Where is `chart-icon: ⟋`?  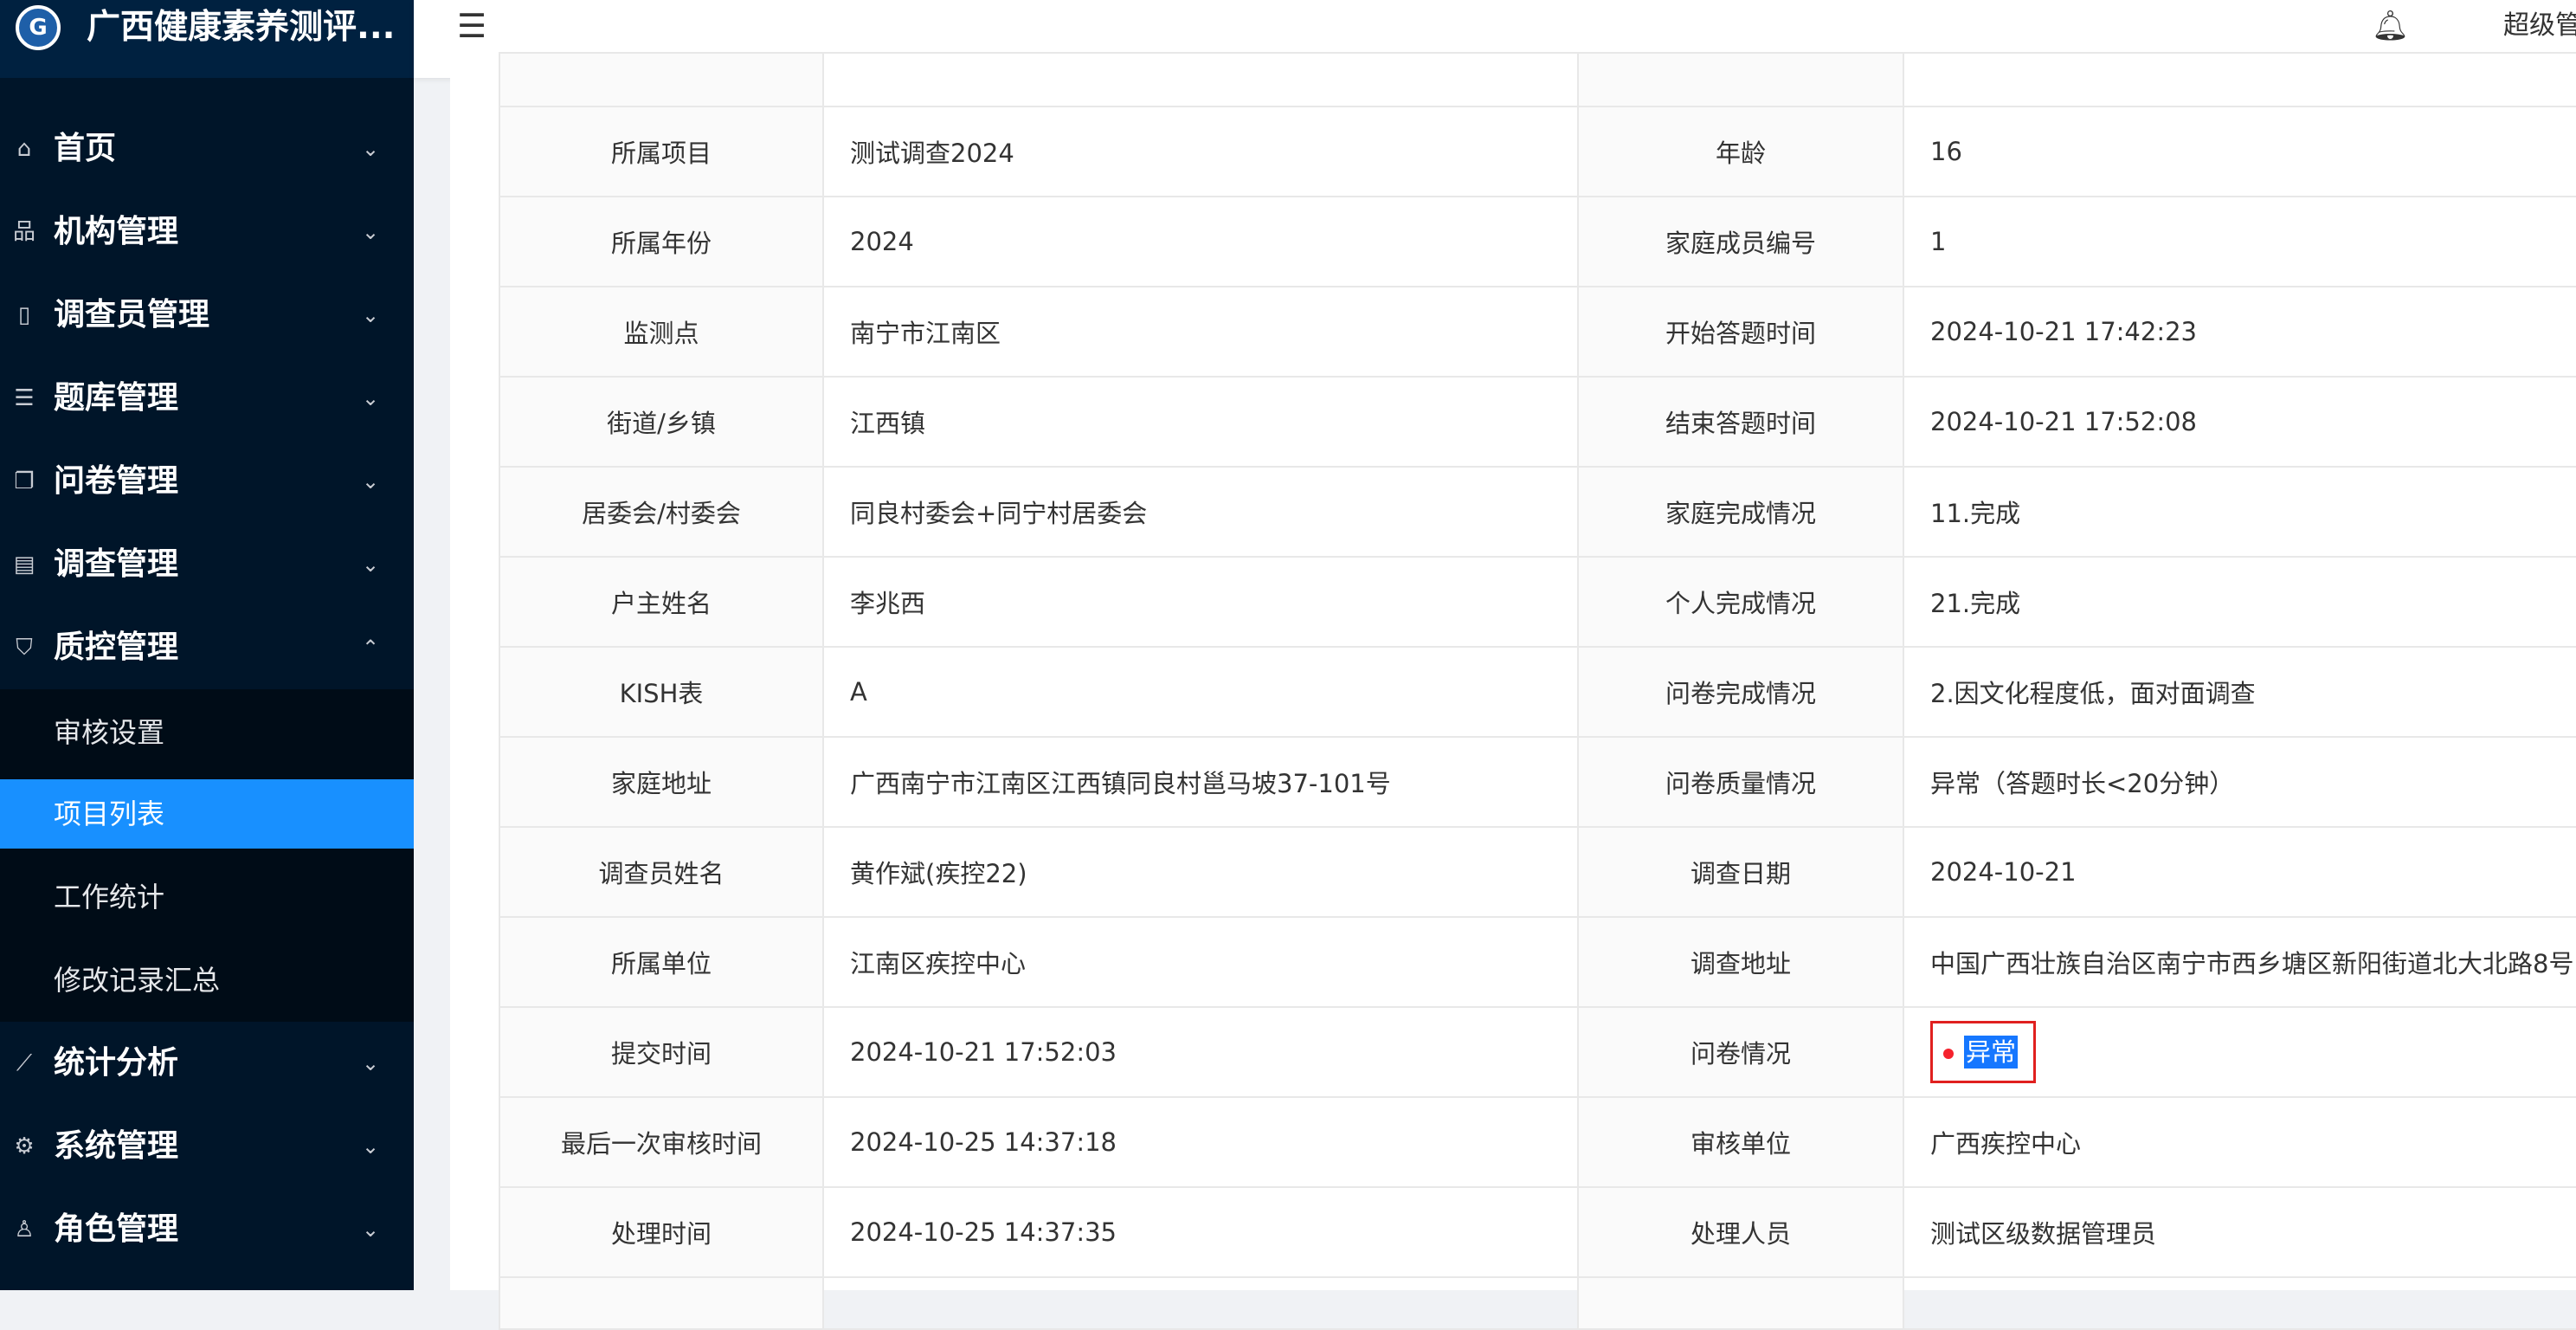
chart-icon: ⟋ is located at coordinates (24, 1063).